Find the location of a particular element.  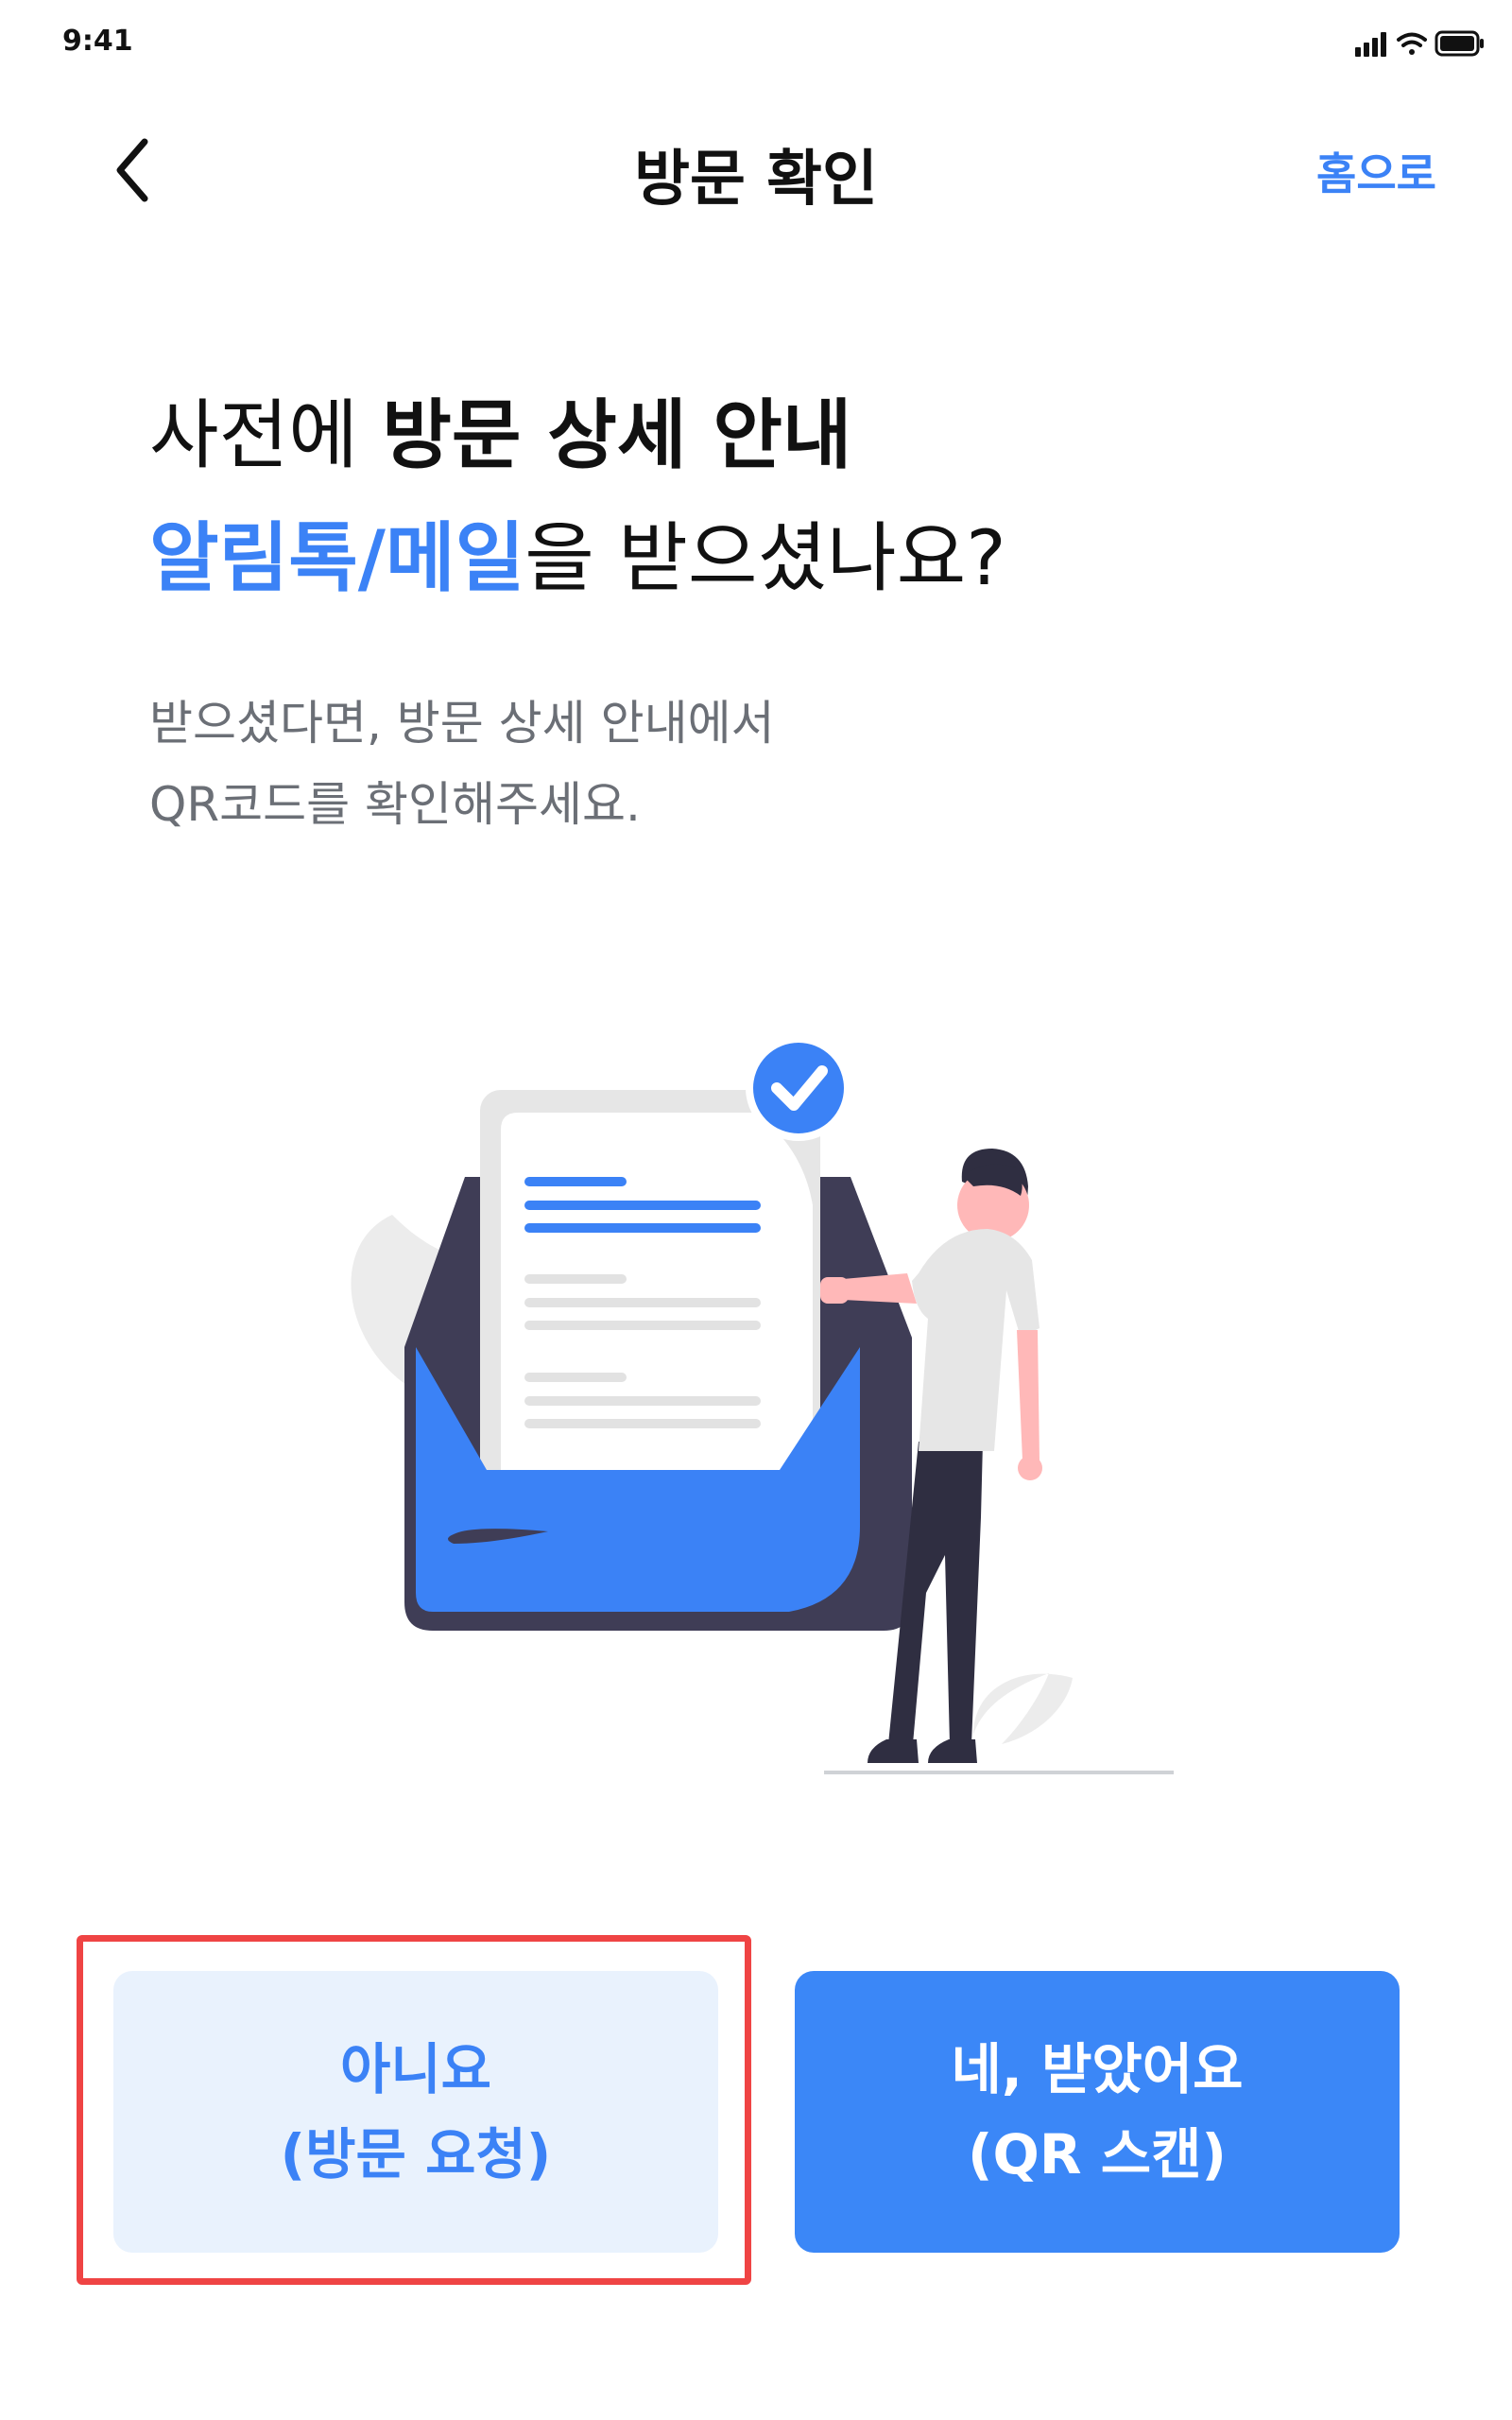

check-circle-icon is located at coordinates (798, 1088).